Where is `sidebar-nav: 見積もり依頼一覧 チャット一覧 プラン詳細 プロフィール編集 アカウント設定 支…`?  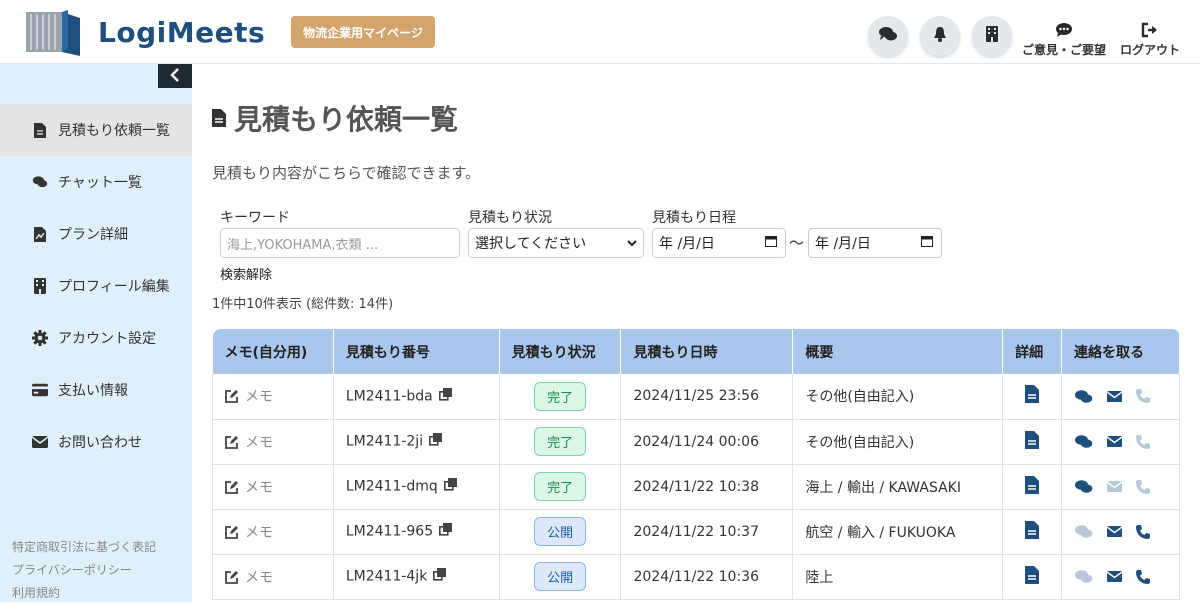 sidebar-nav: 見積もり依頼一覧 チャット一覧 プラン詳細 プロフィール編集 アカウント設定 支… is located at coordinates (96, 286).